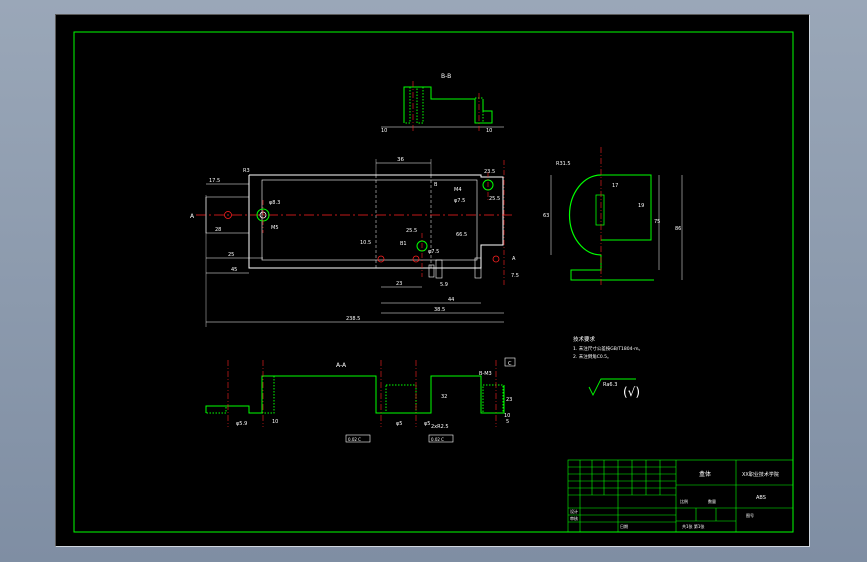 This screenshot has height=562, width=867. Describe the element at coordinates (440, 427) in the screenshot. I see `aa-dim-r2-5: 2xR2.5` at that location.